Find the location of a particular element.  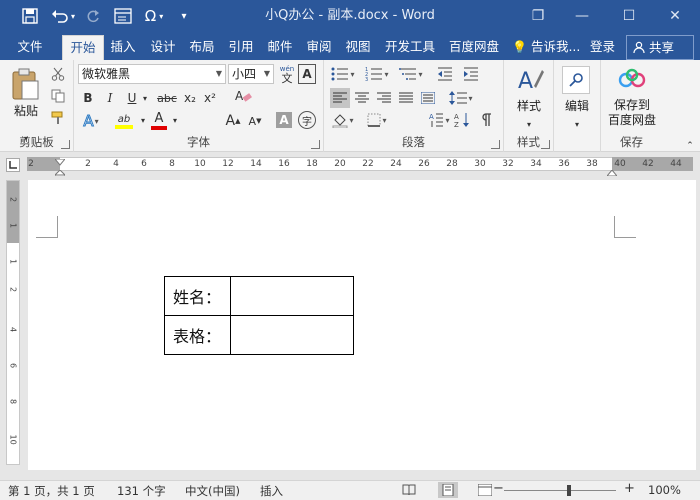

language-status: 中文(中国) is located at coordinates (212, 491).